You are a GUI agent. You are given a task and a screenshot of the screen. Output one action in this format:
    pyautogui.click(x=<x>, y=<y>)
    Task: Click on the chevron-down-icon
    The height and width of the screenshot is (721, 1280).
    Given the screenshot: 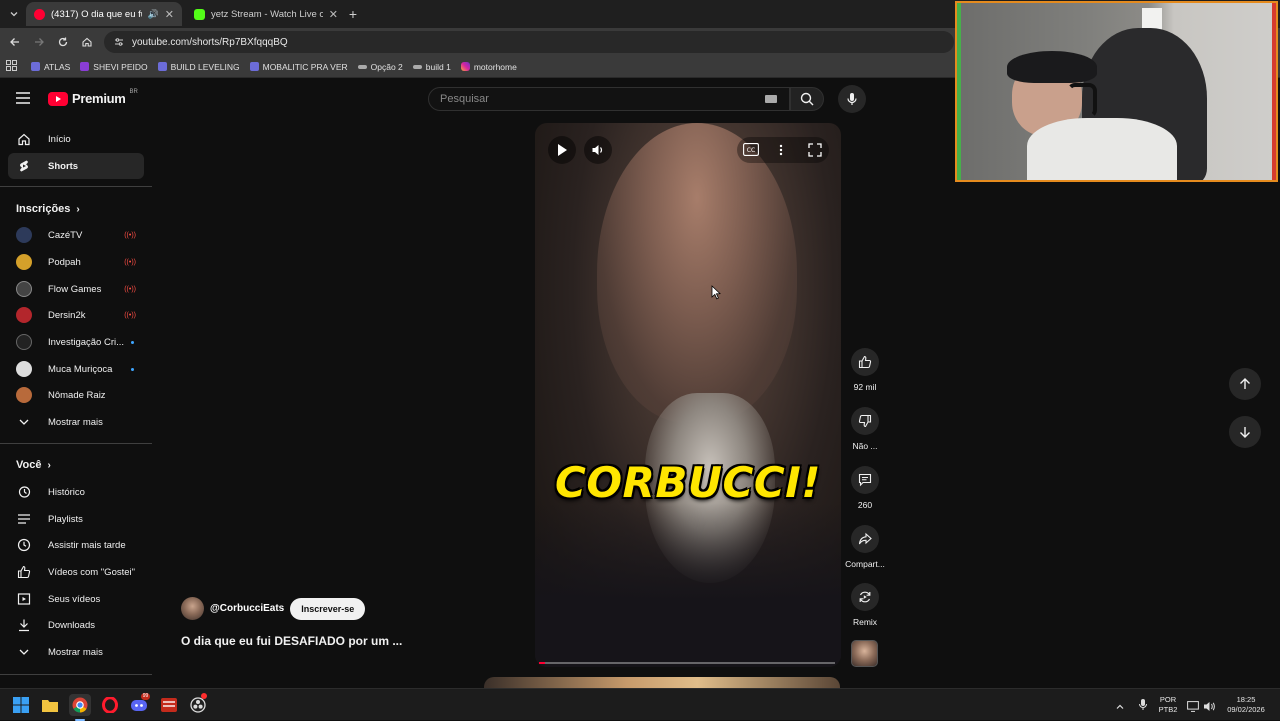 What is the action you would take?
    pyautogui.click(x=24, y=422)
    